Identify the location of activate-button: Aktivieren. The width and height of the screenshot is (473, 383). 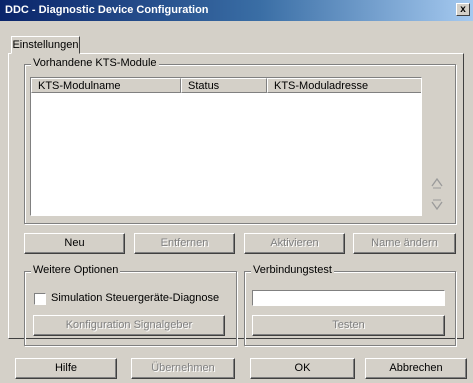
(294, 243).